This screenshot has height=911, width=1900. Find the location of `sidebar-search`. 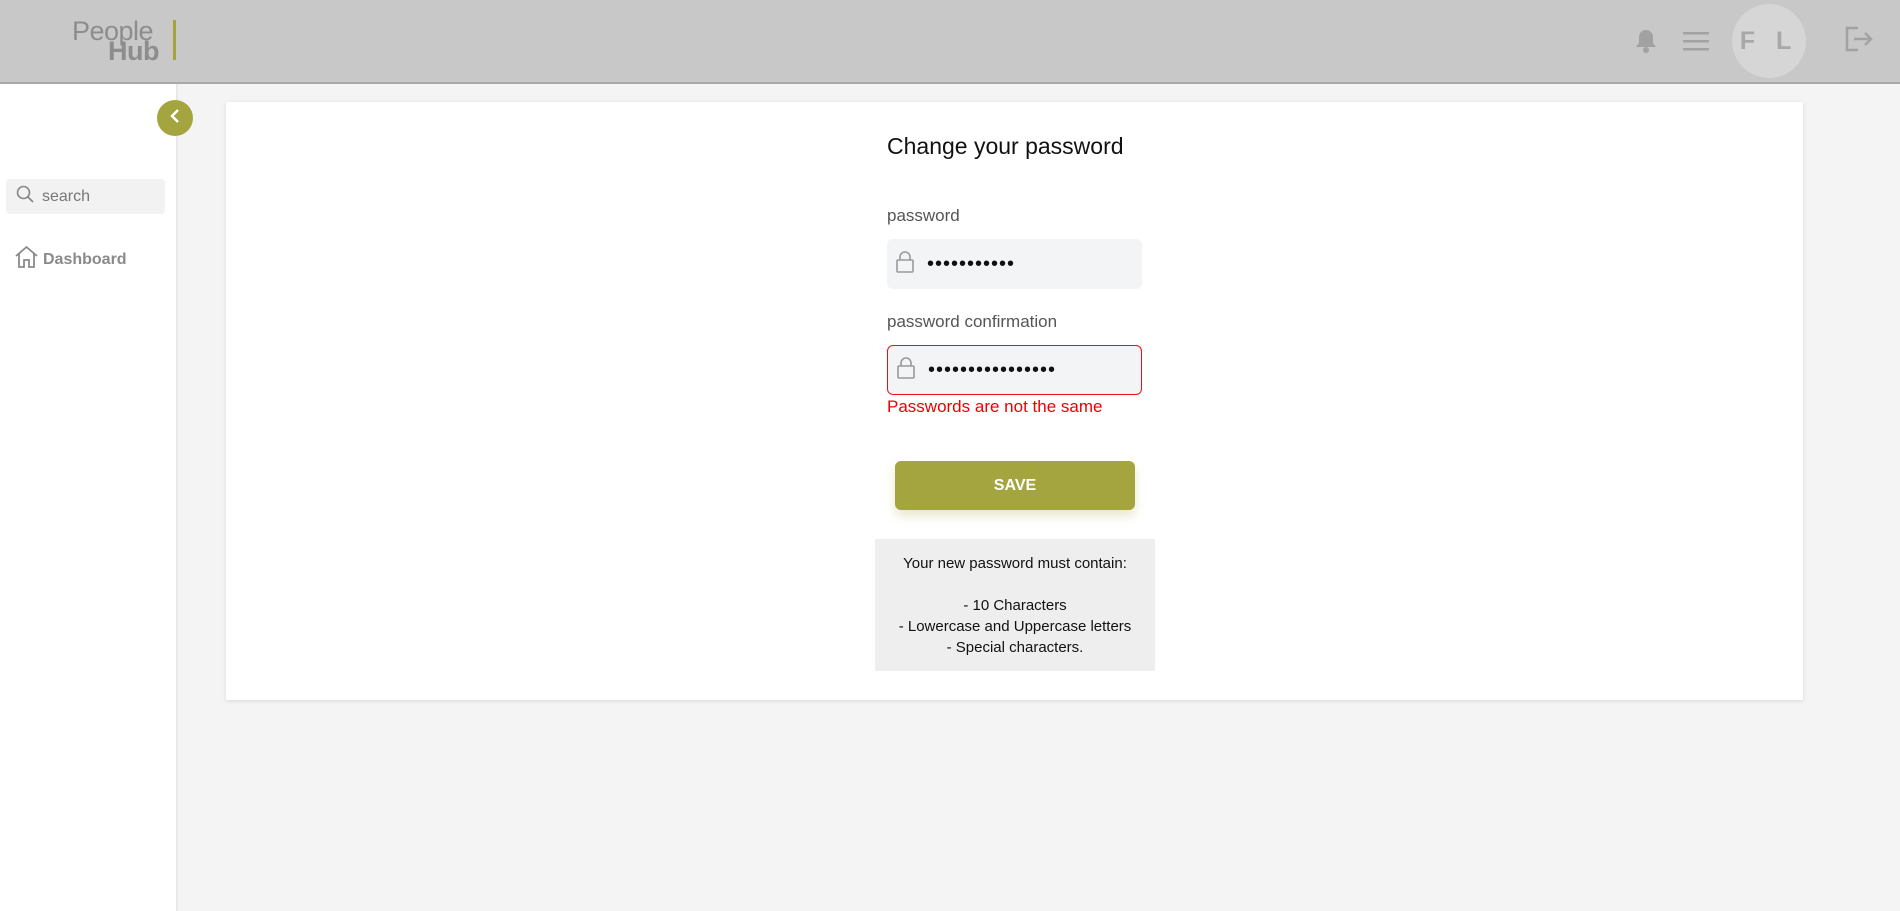

sidebar-search is located at coordinates (85, 196).